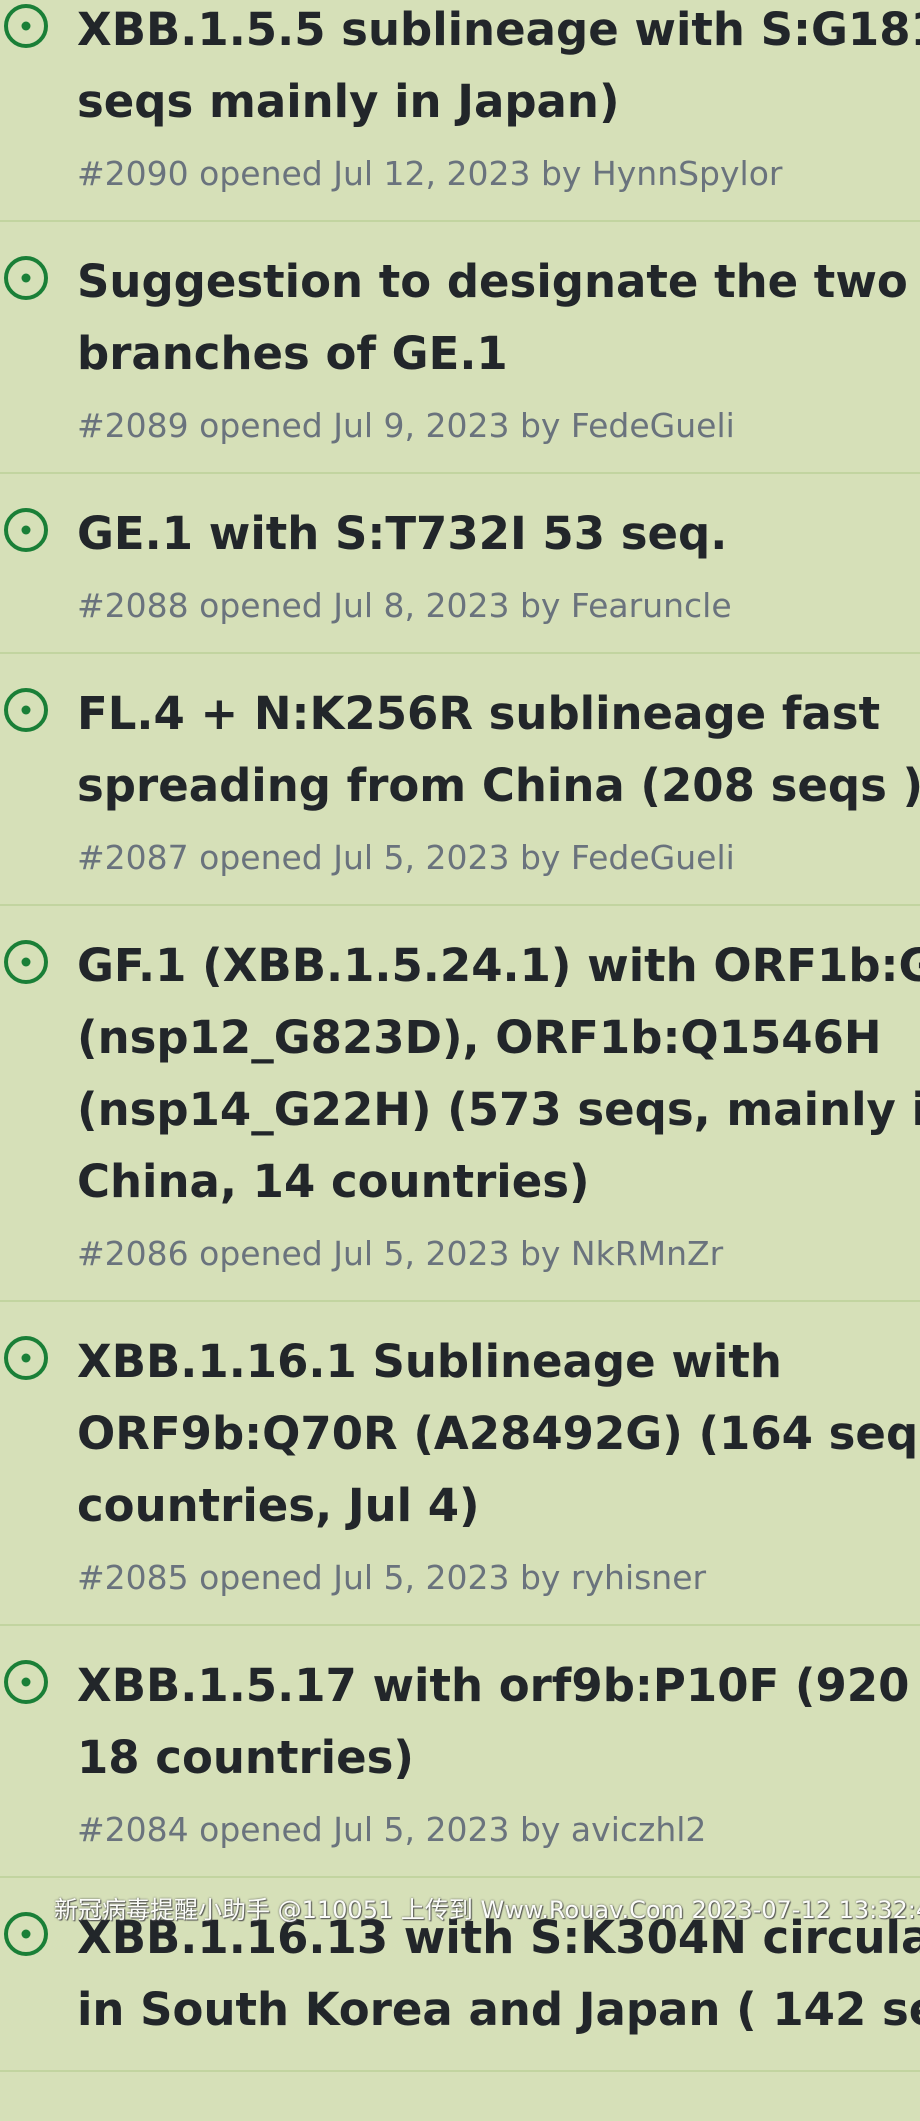  I want to click on issue-title-line: XBB.1.5.17 with orf9b:P10F (920 seq, so click(498, 1685).